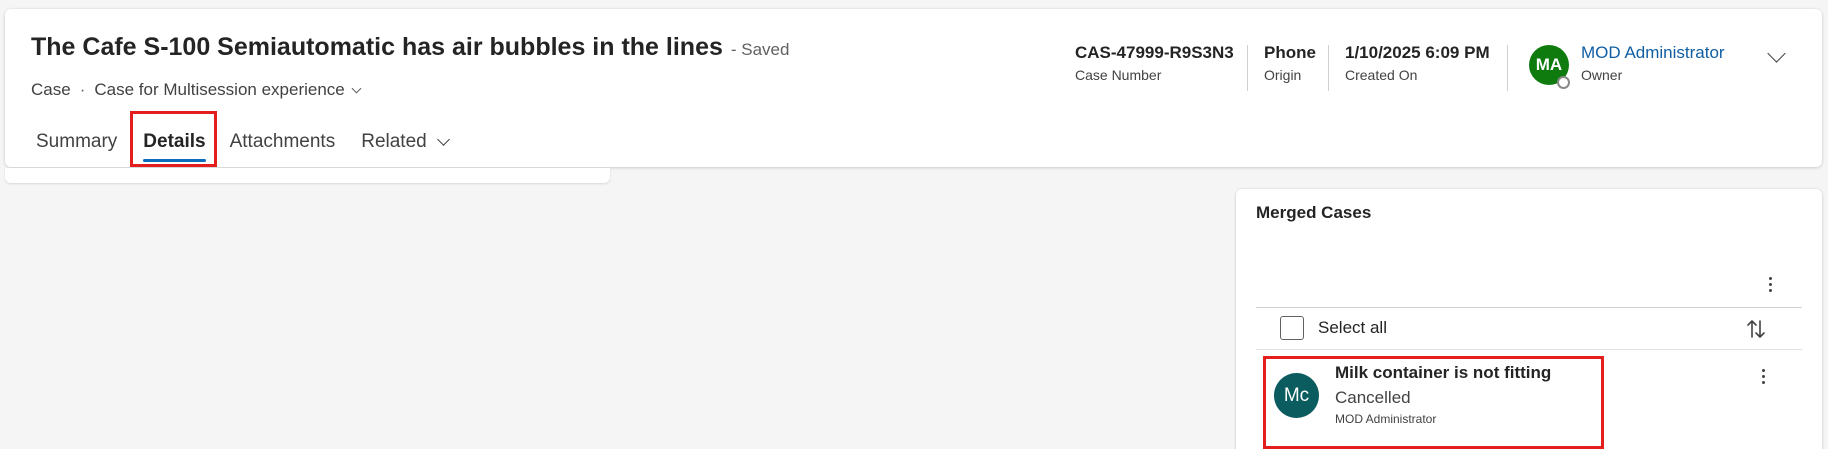 Image resolution: width=1828 pixels, height=449 pixels. I want to click on tab-summary: Summary, so click(76, 142).